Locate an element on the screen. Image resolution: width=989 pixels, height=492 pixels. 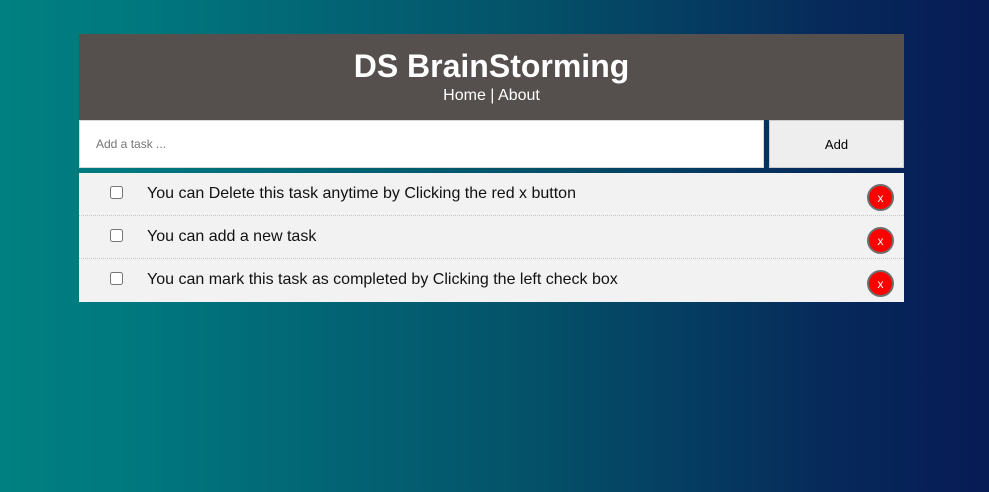
nav-bar: Home | About is located at coordinates (491, 96).